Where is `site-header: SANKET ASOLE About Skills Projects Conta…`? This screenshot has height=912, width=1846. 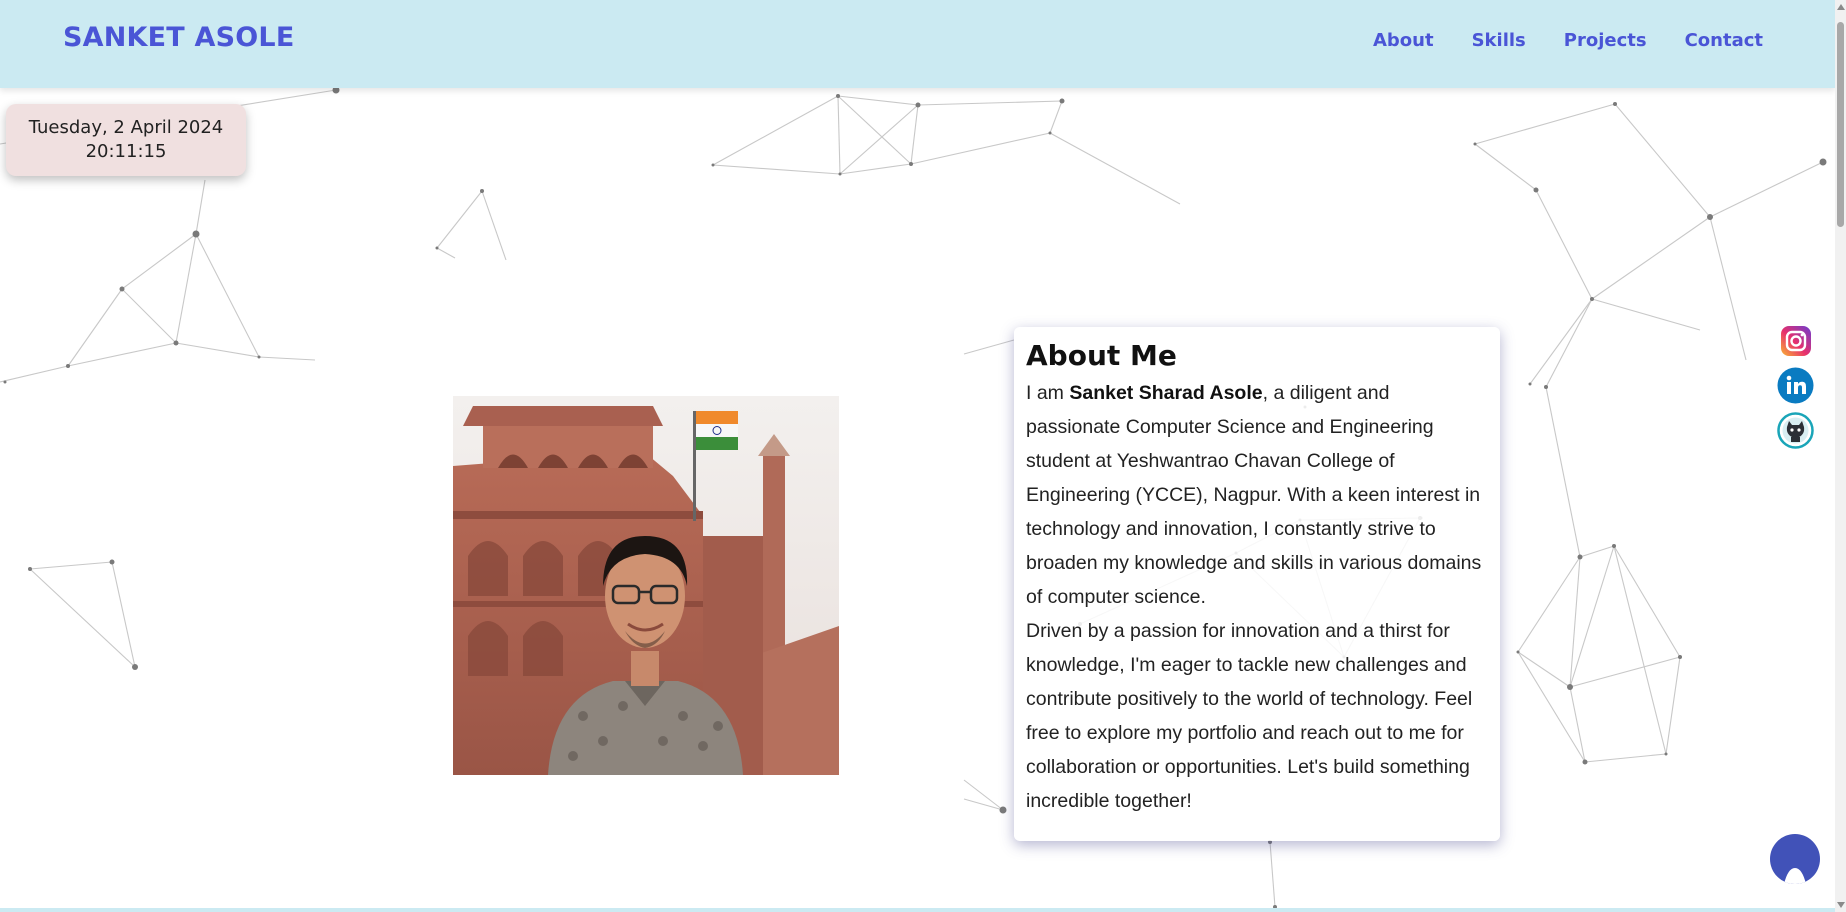 site-header: SANKET ASOLE About Skills Projects Conta… is located at coordinates (917, 44).